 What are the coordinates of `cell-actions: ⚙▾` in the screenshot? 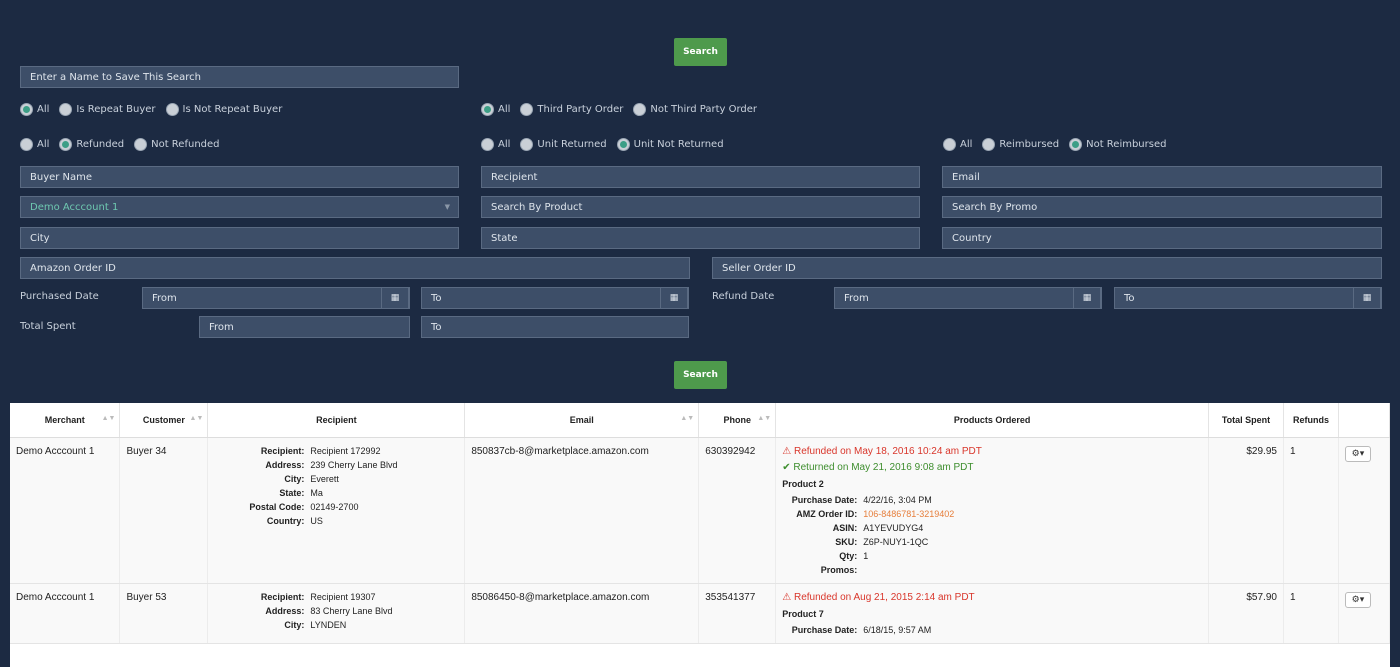 It's located at (1364, 613).